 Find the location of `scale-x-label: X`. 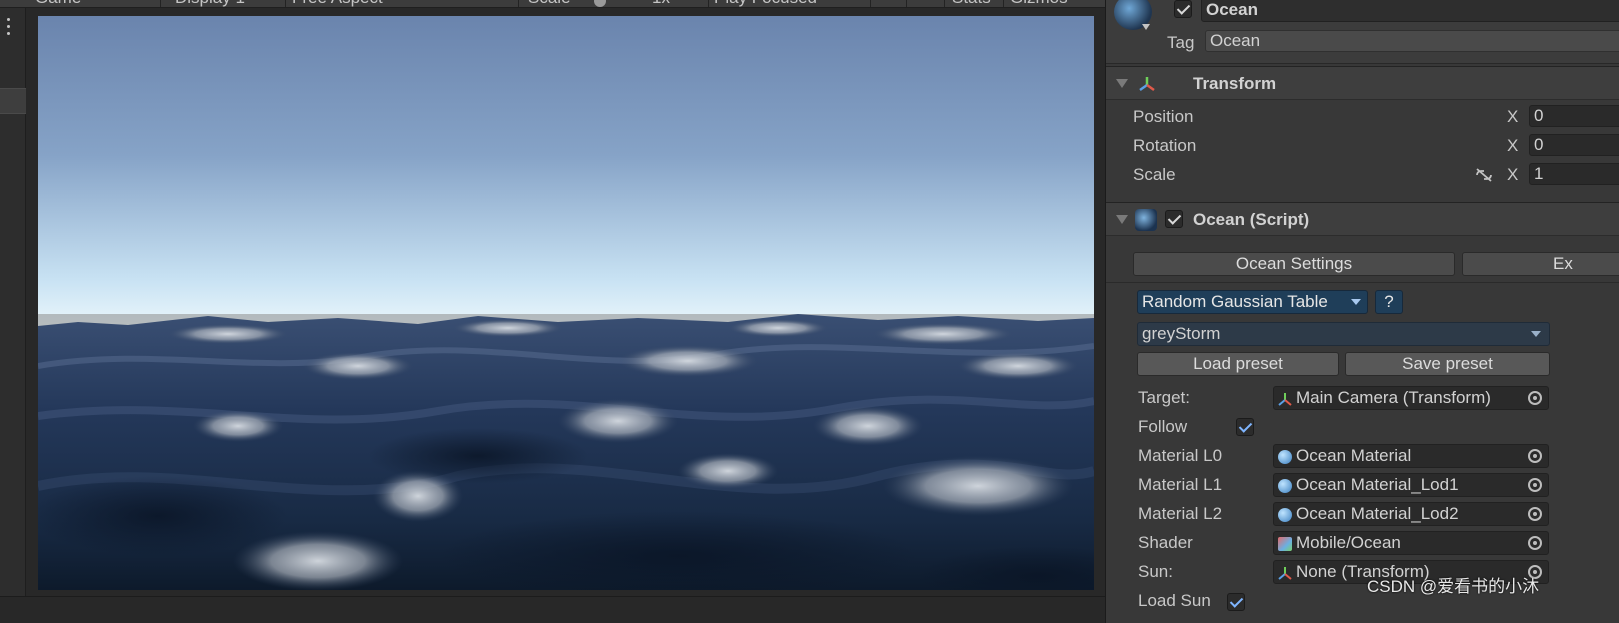

scale-x-label: X is located at coordinates (1513, 174).